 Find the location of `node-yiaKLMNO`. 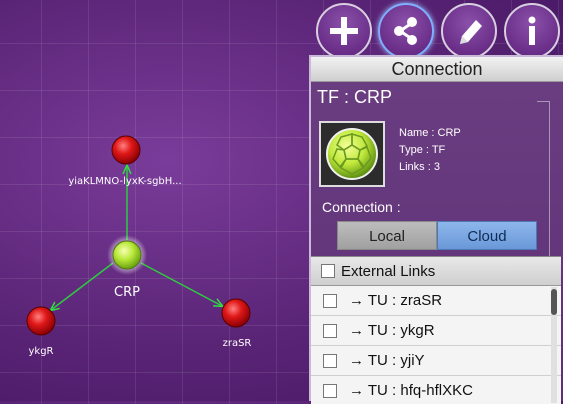

node-yiaKLMNO is located at coordinates (126, 150).